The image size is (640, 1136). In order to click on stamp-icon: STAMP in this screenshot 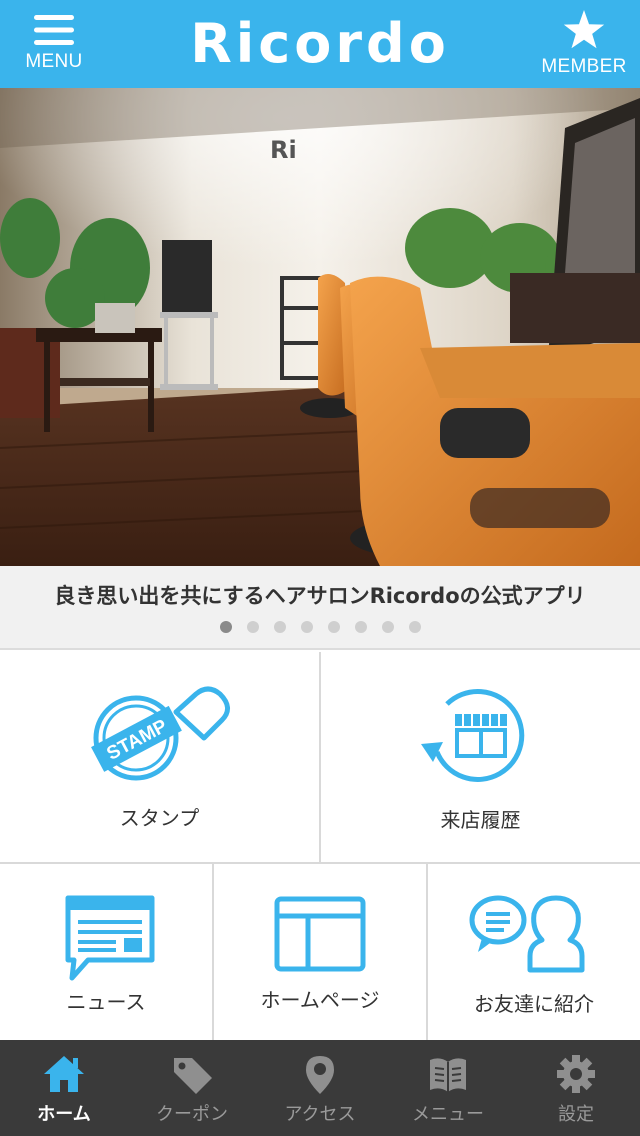, I will do `click(160, 733)`.